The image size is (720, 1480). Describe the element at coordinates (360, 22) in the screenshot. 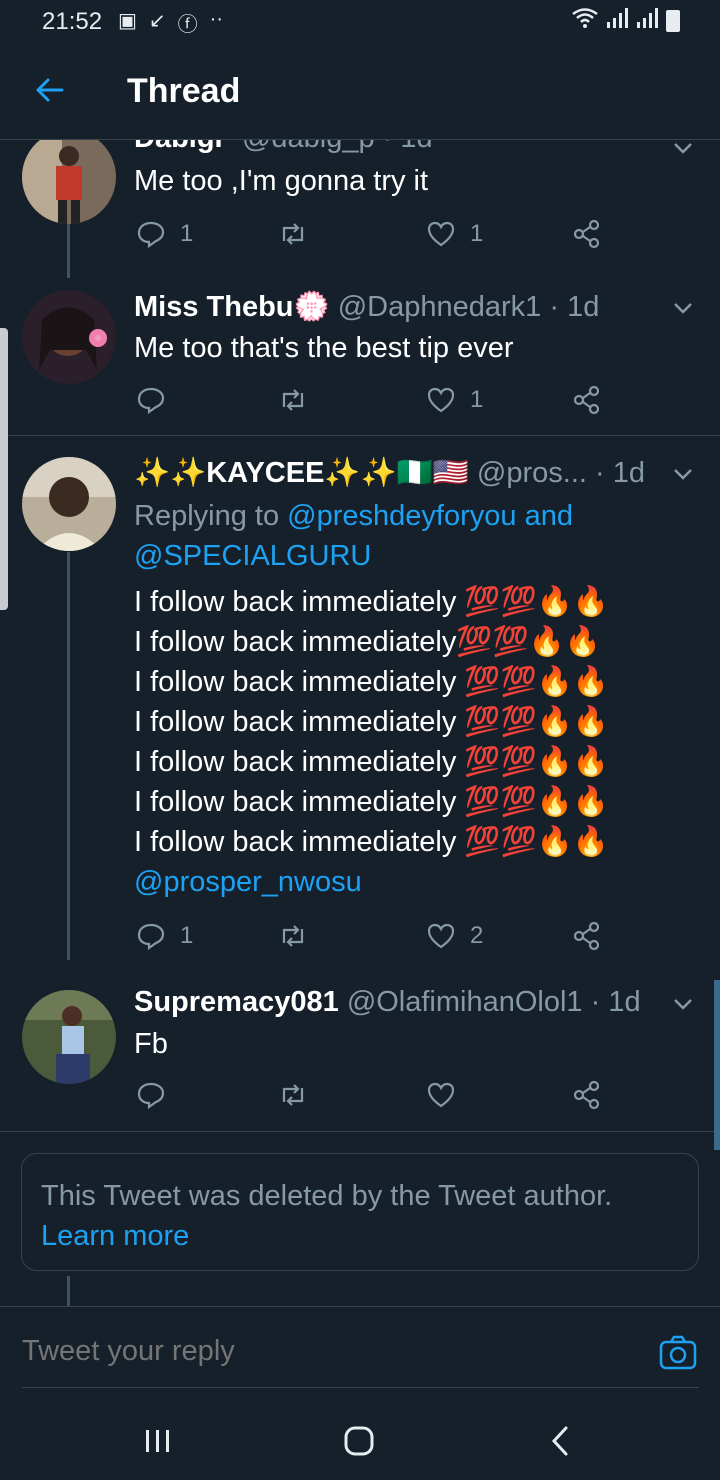

I see `status-bar: 21:52 ▣ ↙ ⓕ ··` at that location.